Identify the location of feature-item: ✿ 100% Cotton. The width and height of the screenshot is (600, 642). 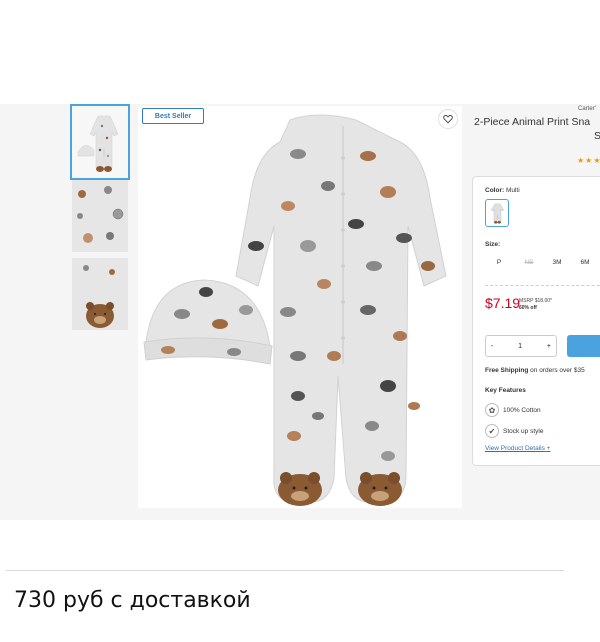
(513, 410).